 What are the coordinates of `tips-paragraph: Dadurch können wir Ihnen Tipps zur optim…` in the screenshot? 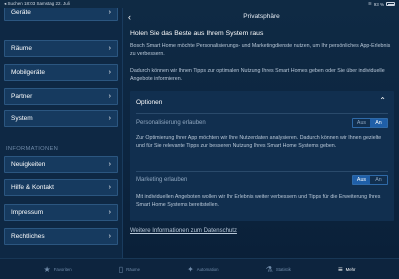 It's located at (257, 75).